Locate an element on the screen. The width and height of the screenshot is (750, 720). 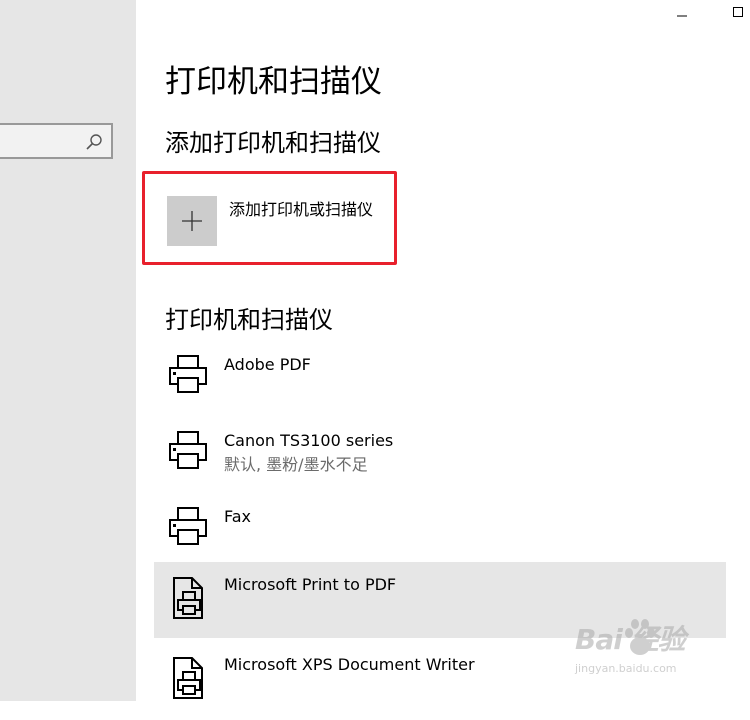
device-item-canon-ts3100: Canon TS3100 series 默认, 墨粉/墨水不足 is located at coordinates (440, 456).